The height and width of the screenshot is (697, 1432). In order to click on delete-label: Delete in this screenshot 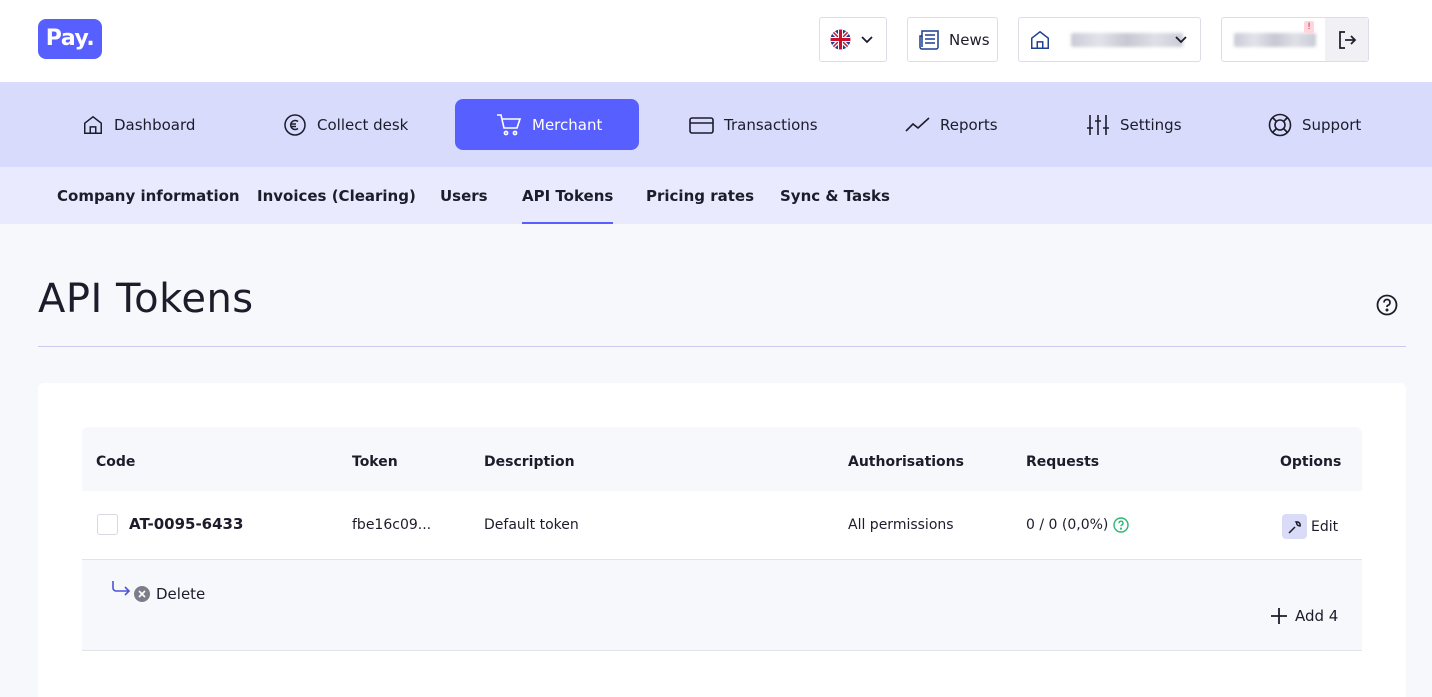, I will do `click(181, 594)`.